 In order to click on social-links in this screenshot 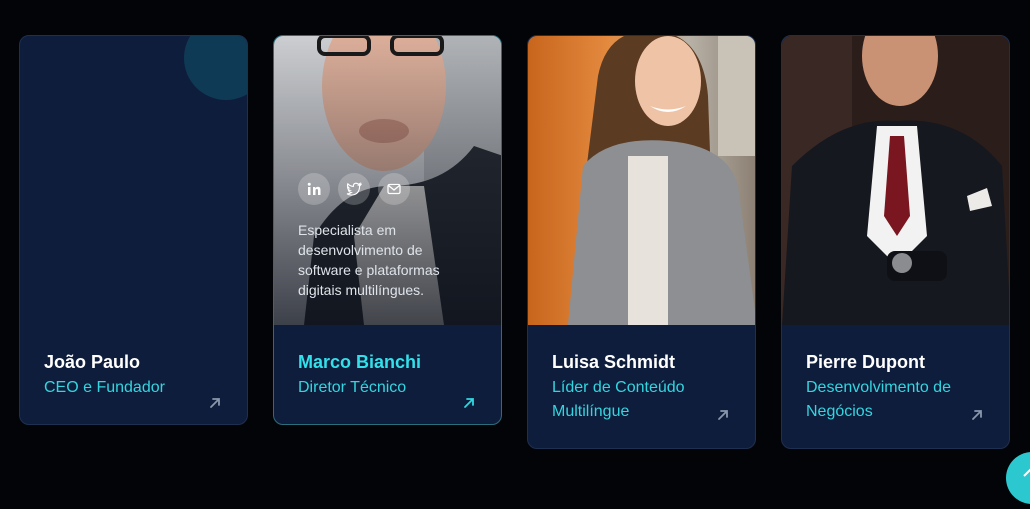, I will do `click(354, 189)`.